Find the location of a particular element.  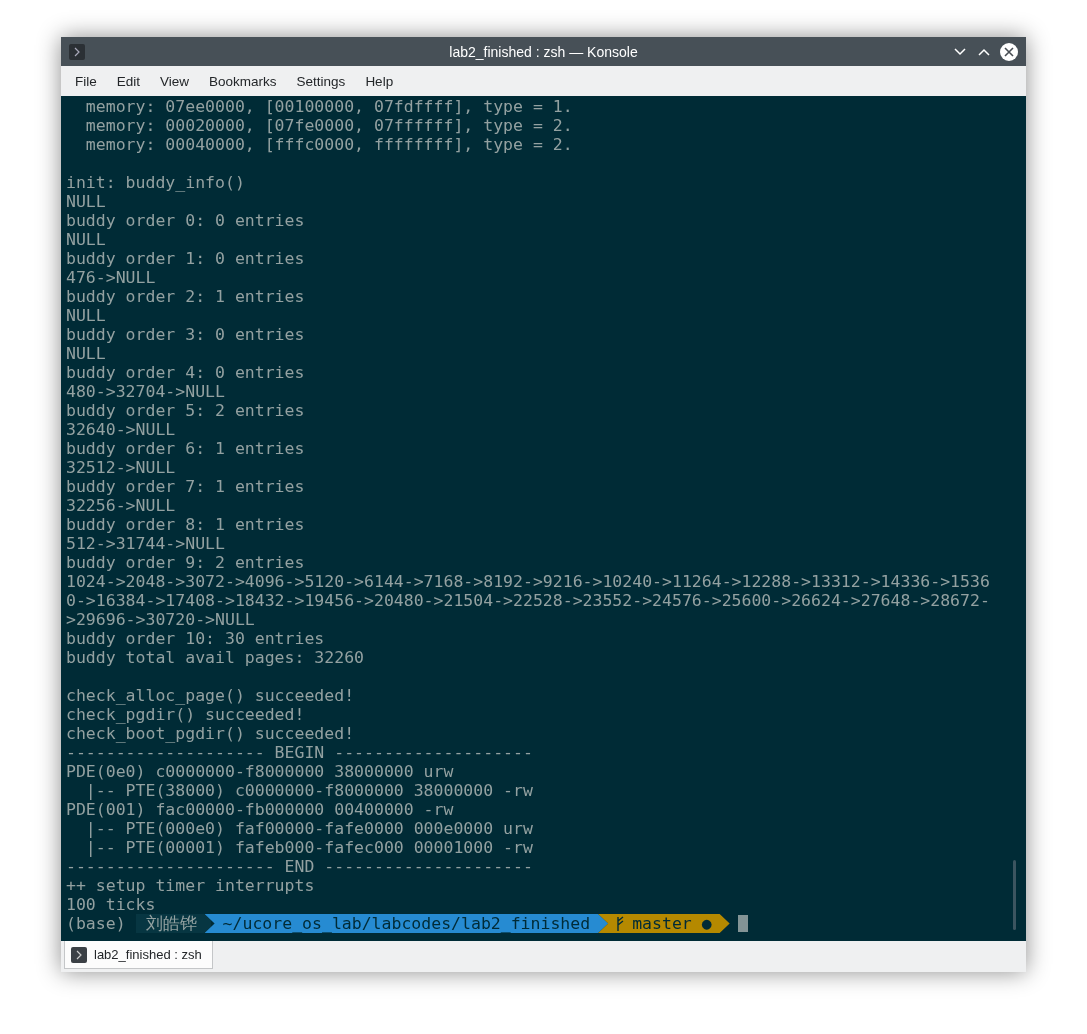

terminal-line: buddy order 0: 0 entries is located at coordinates (186, 220).